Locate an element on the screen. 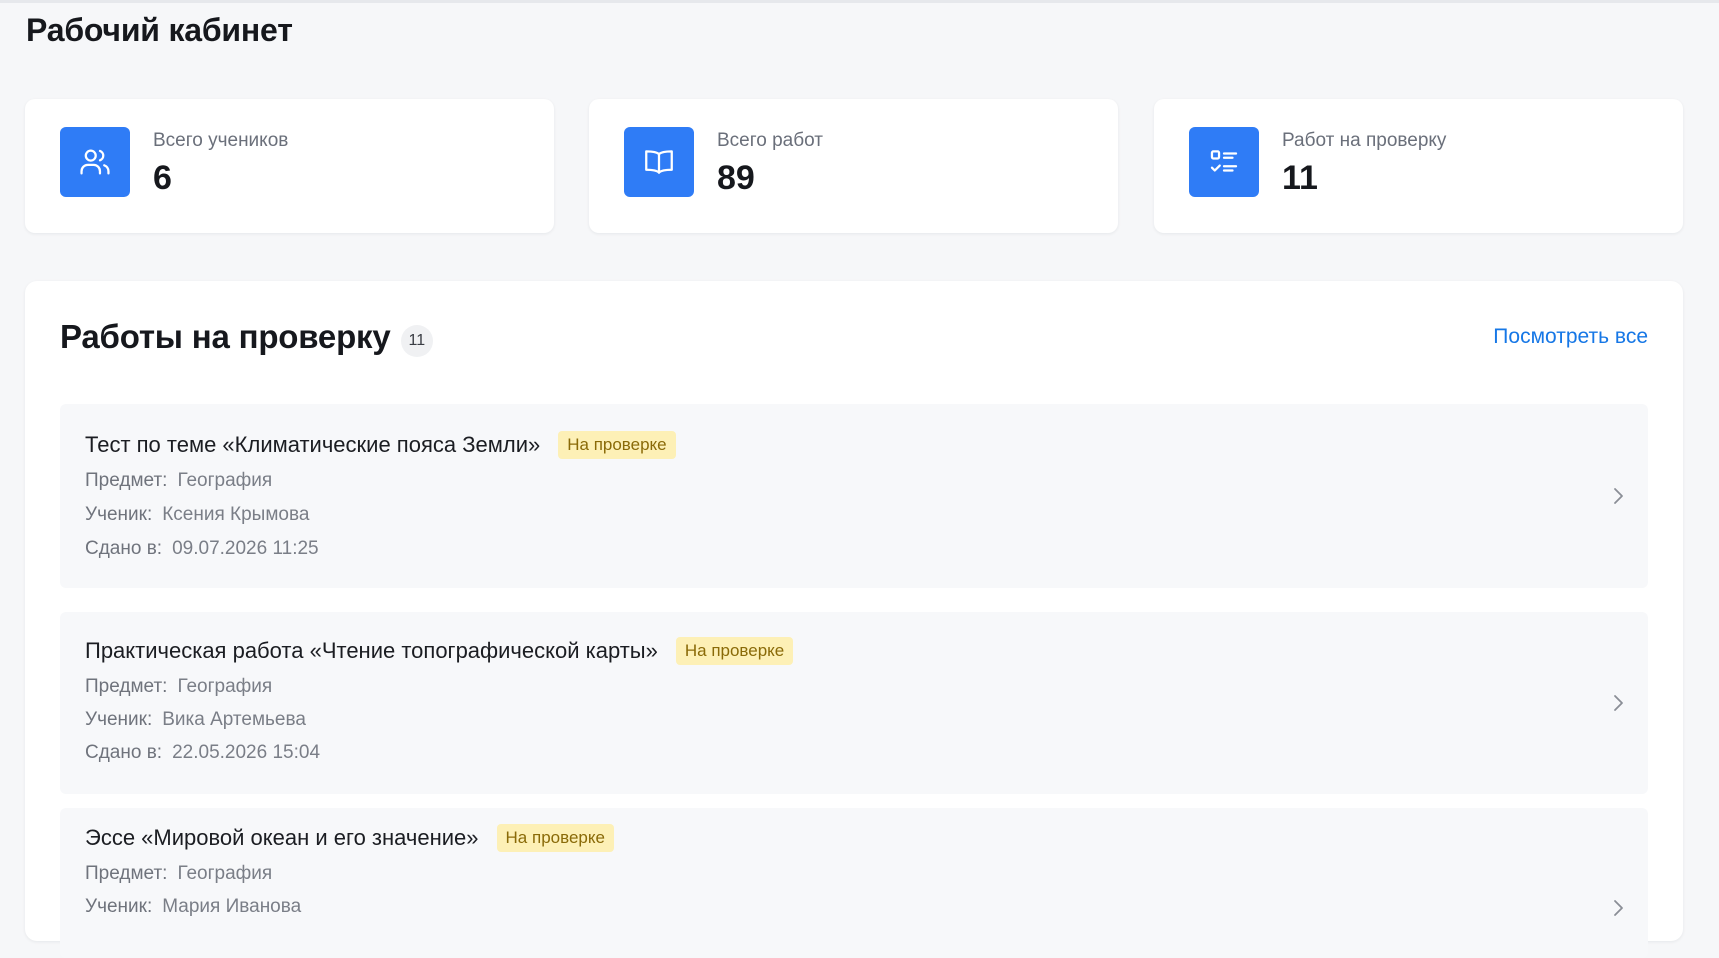  stat-value: 6 is located at coordinates (162, 178).